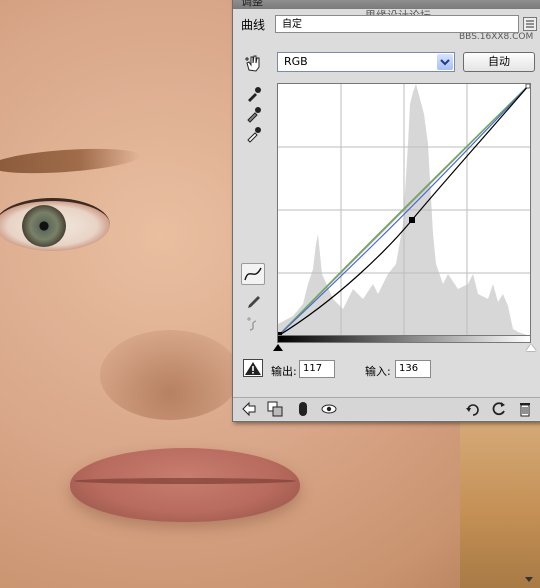  Describe the element at coordinates (404, 339) in the screenshot. I see `input-gradient-bar` at that location.